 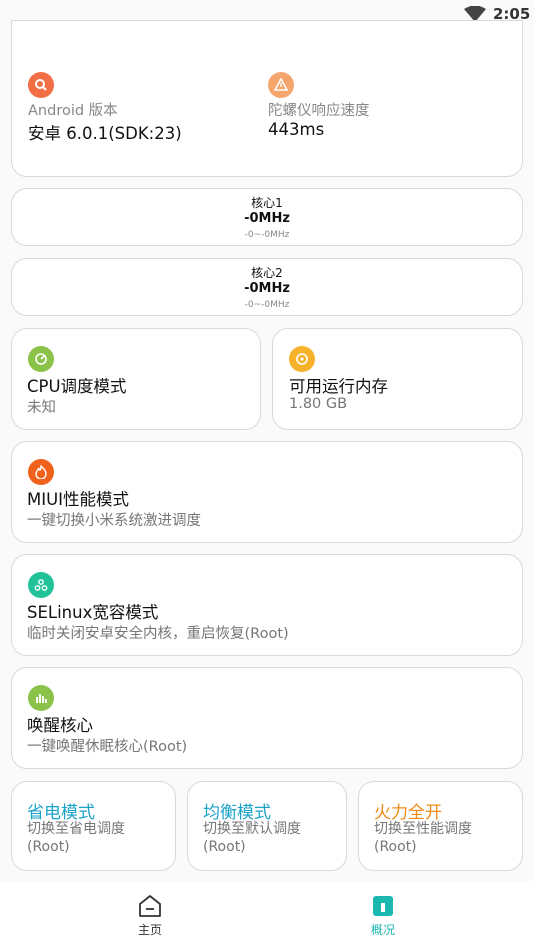 I want to click on miui-mode-title: MIUI性能模式, so click(x=78, y=499).